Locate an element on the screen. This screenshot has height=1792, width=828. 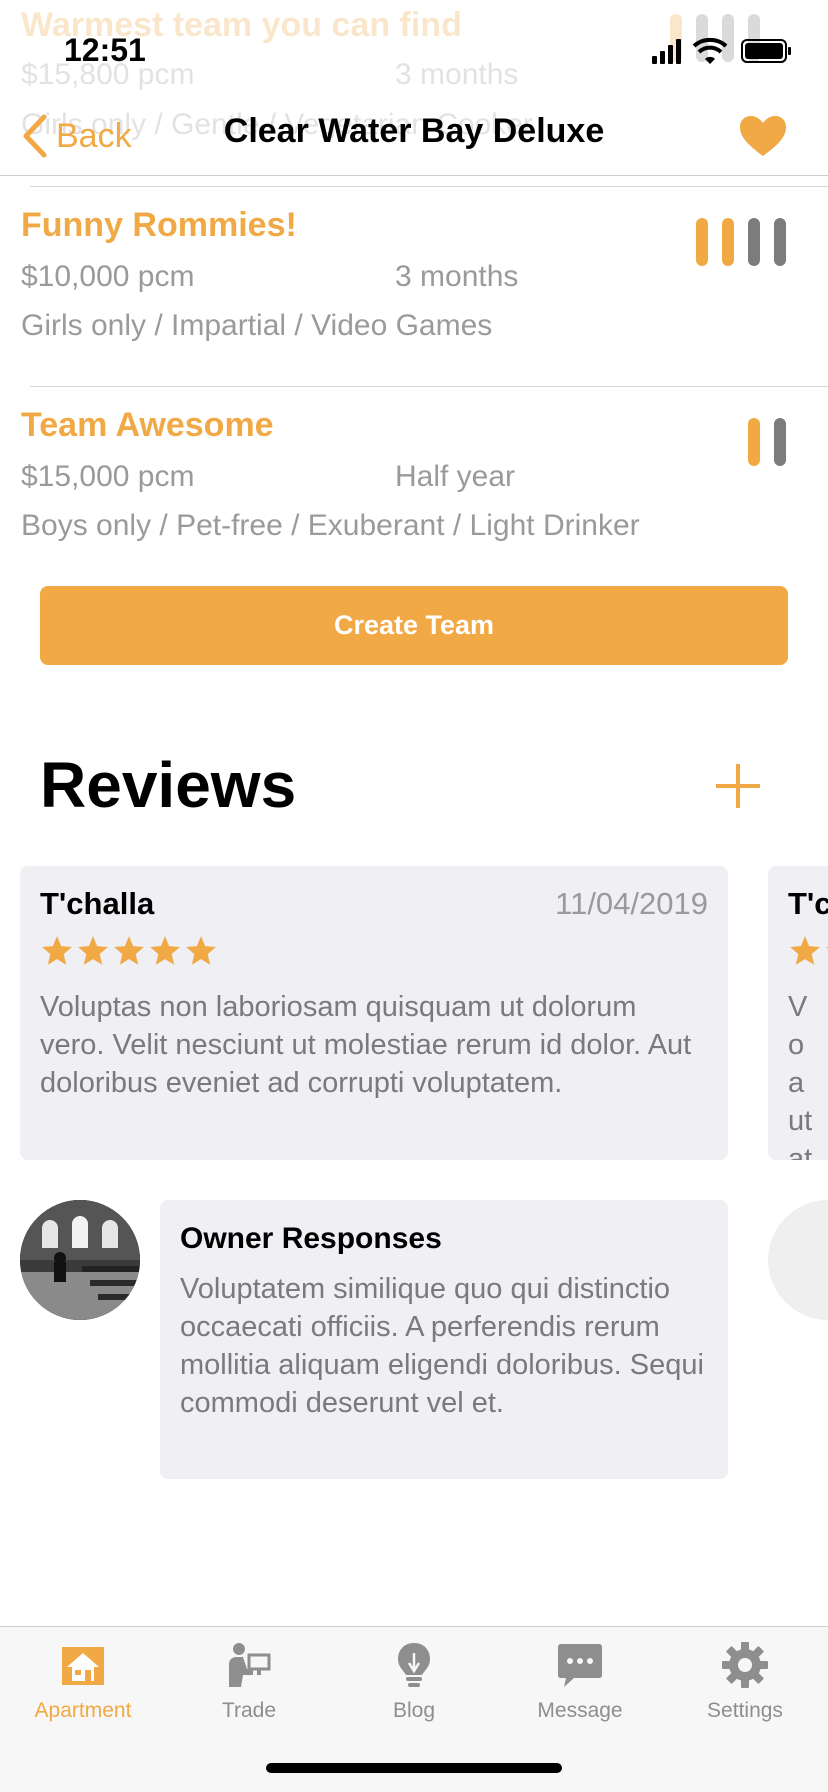
trade-icon is located at coordinates (250, 1665).